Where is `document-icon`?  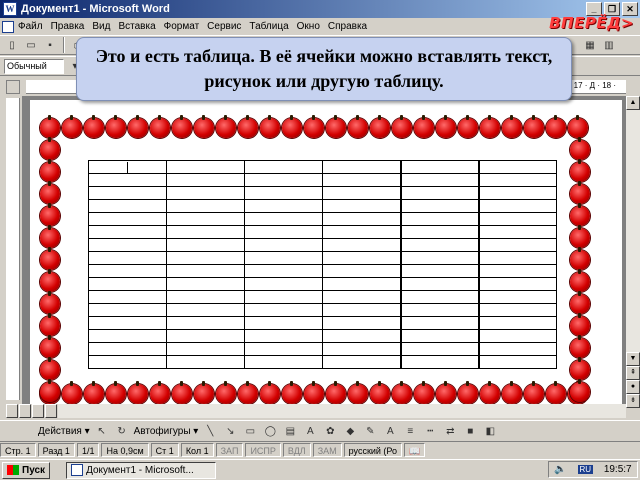 document-icon is located at coordinates (8, 26).